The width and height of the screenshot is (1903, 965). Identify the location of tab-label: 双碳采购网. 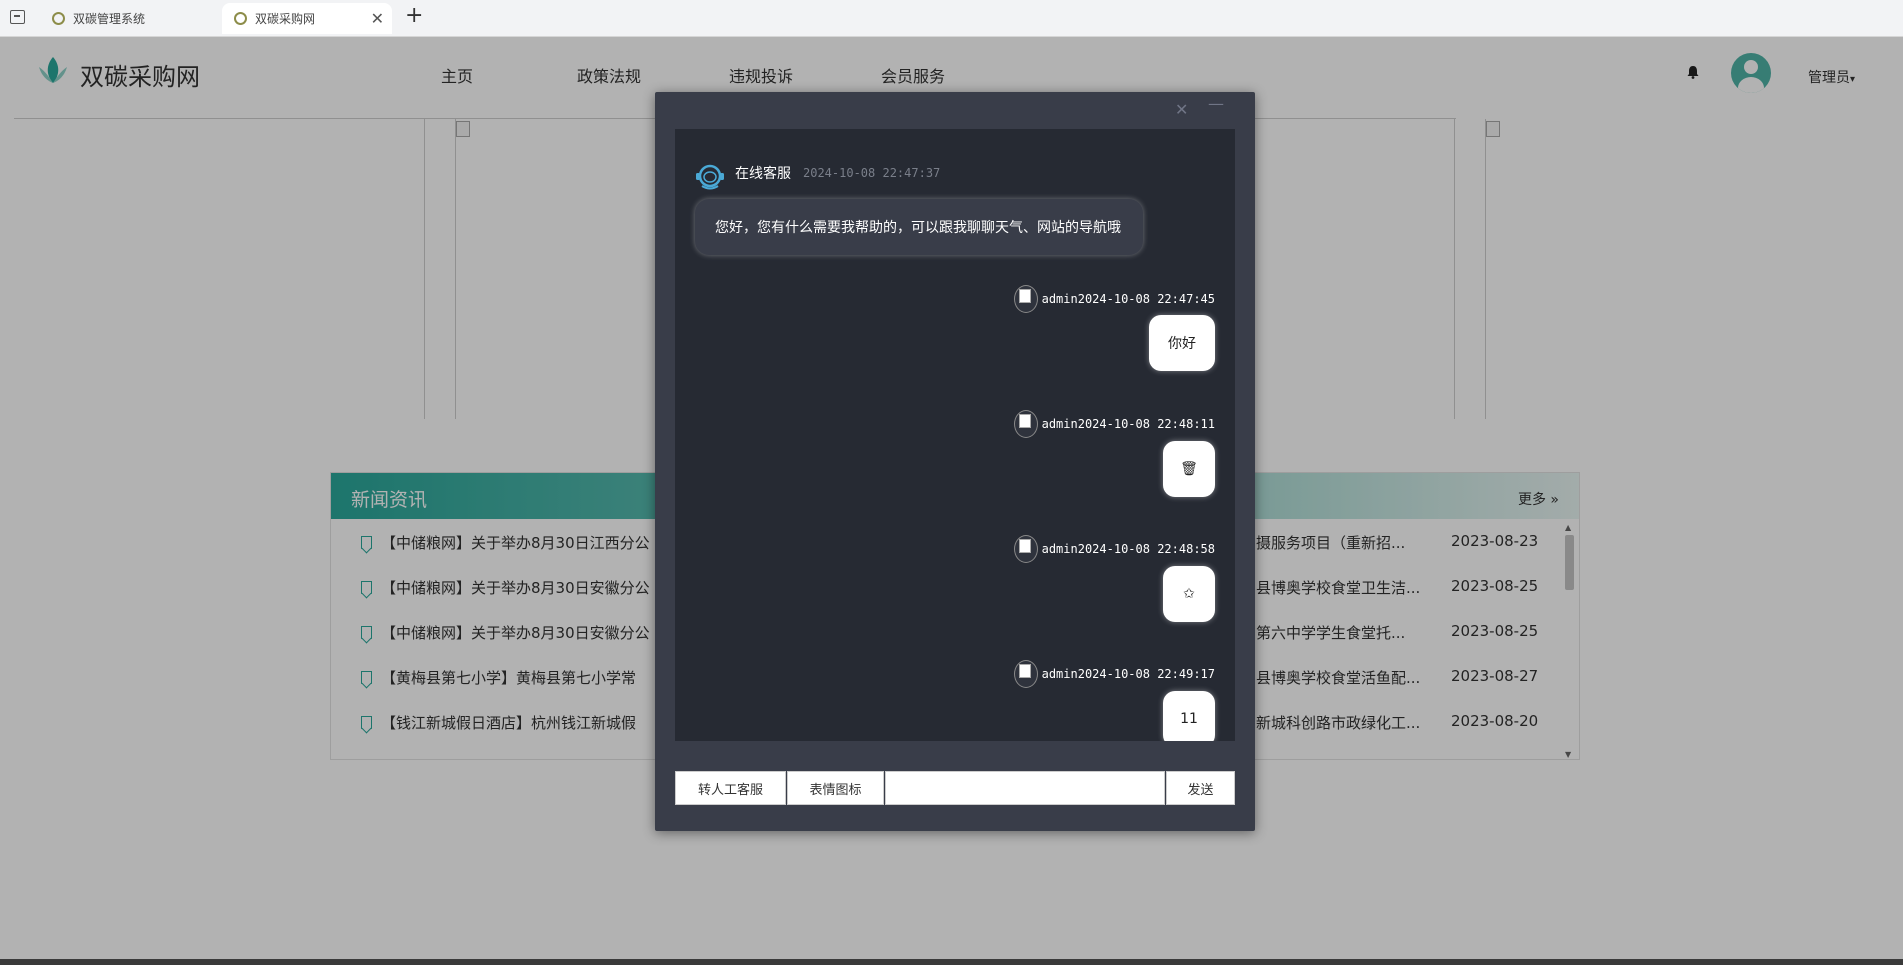
(285, 19).